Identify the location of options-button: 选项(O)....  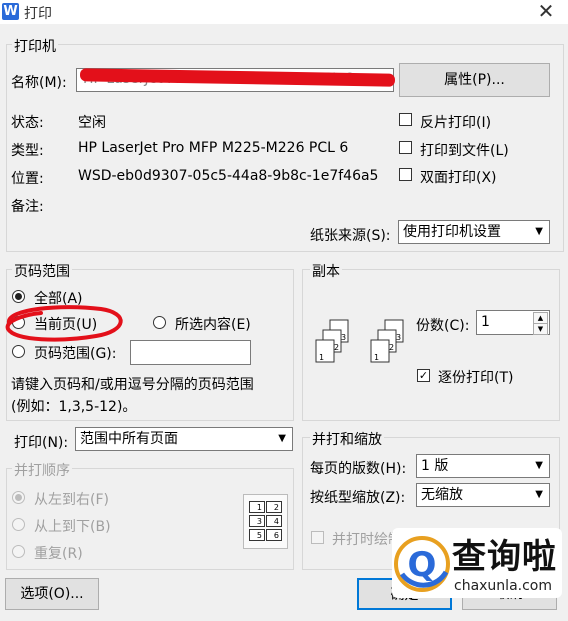
(52, 594).